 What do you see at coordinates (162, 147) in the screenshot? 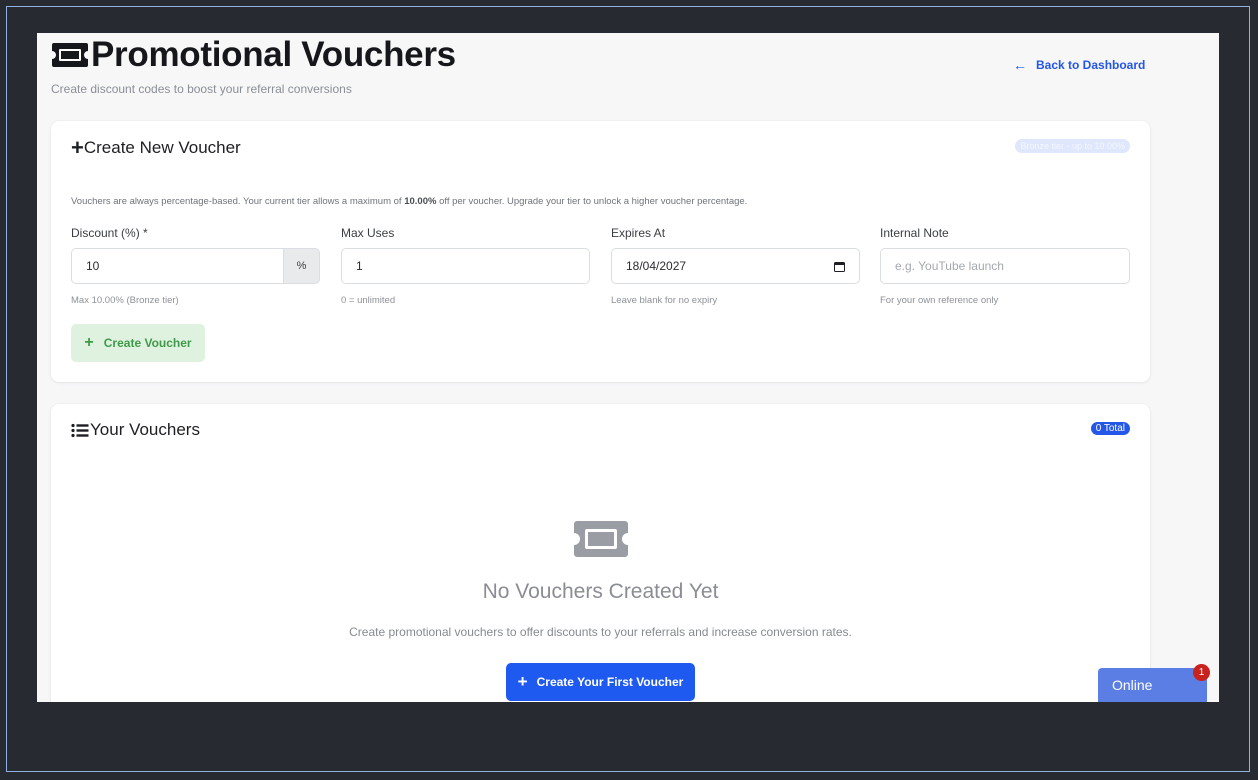
I see `create-card-title-text: Create New Voucher` at bounding box center [162, 147].